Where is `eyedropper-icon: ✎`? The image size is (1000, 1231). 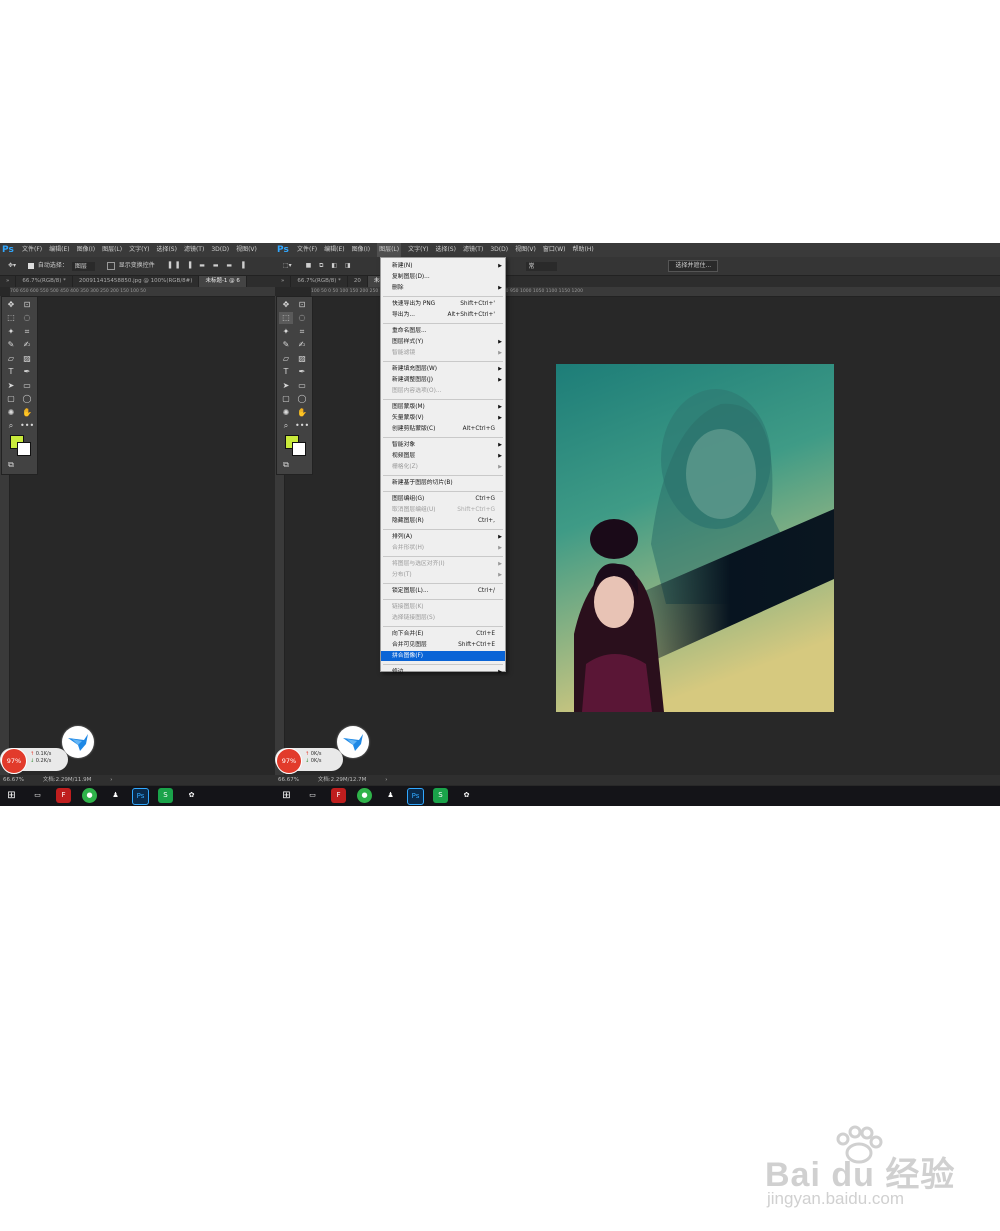
eyedropper-icon: ✎ is located at coordinates (11, 345).